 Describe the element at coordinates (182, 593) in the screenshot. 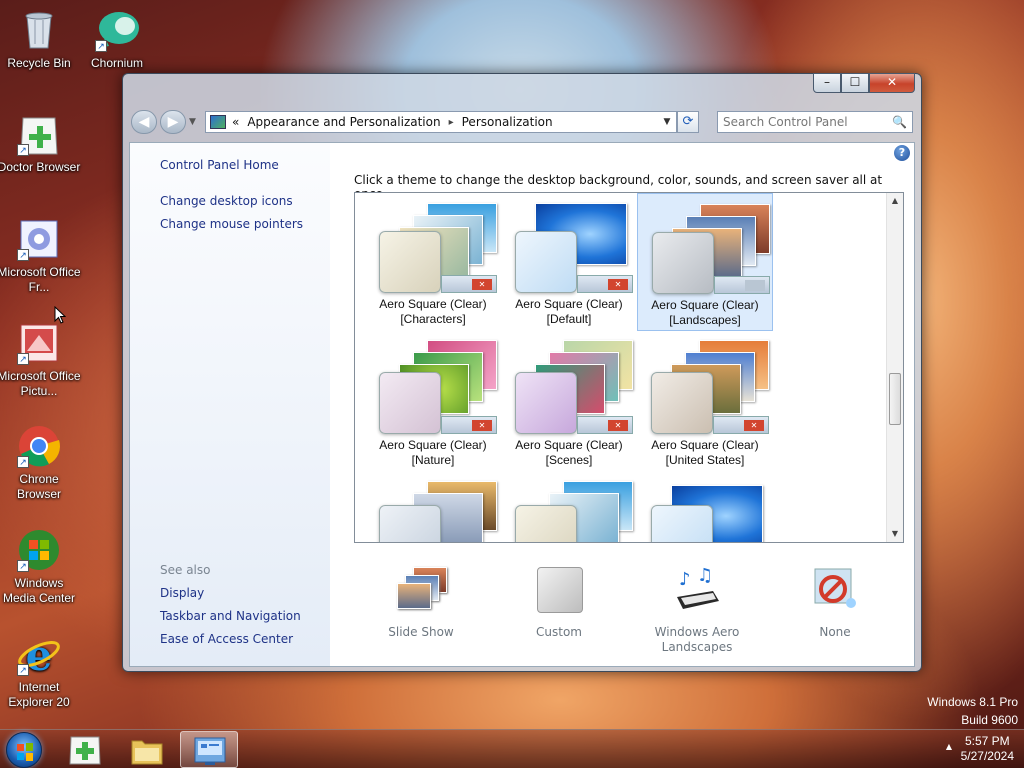

I see `display-link: Display` at that location.